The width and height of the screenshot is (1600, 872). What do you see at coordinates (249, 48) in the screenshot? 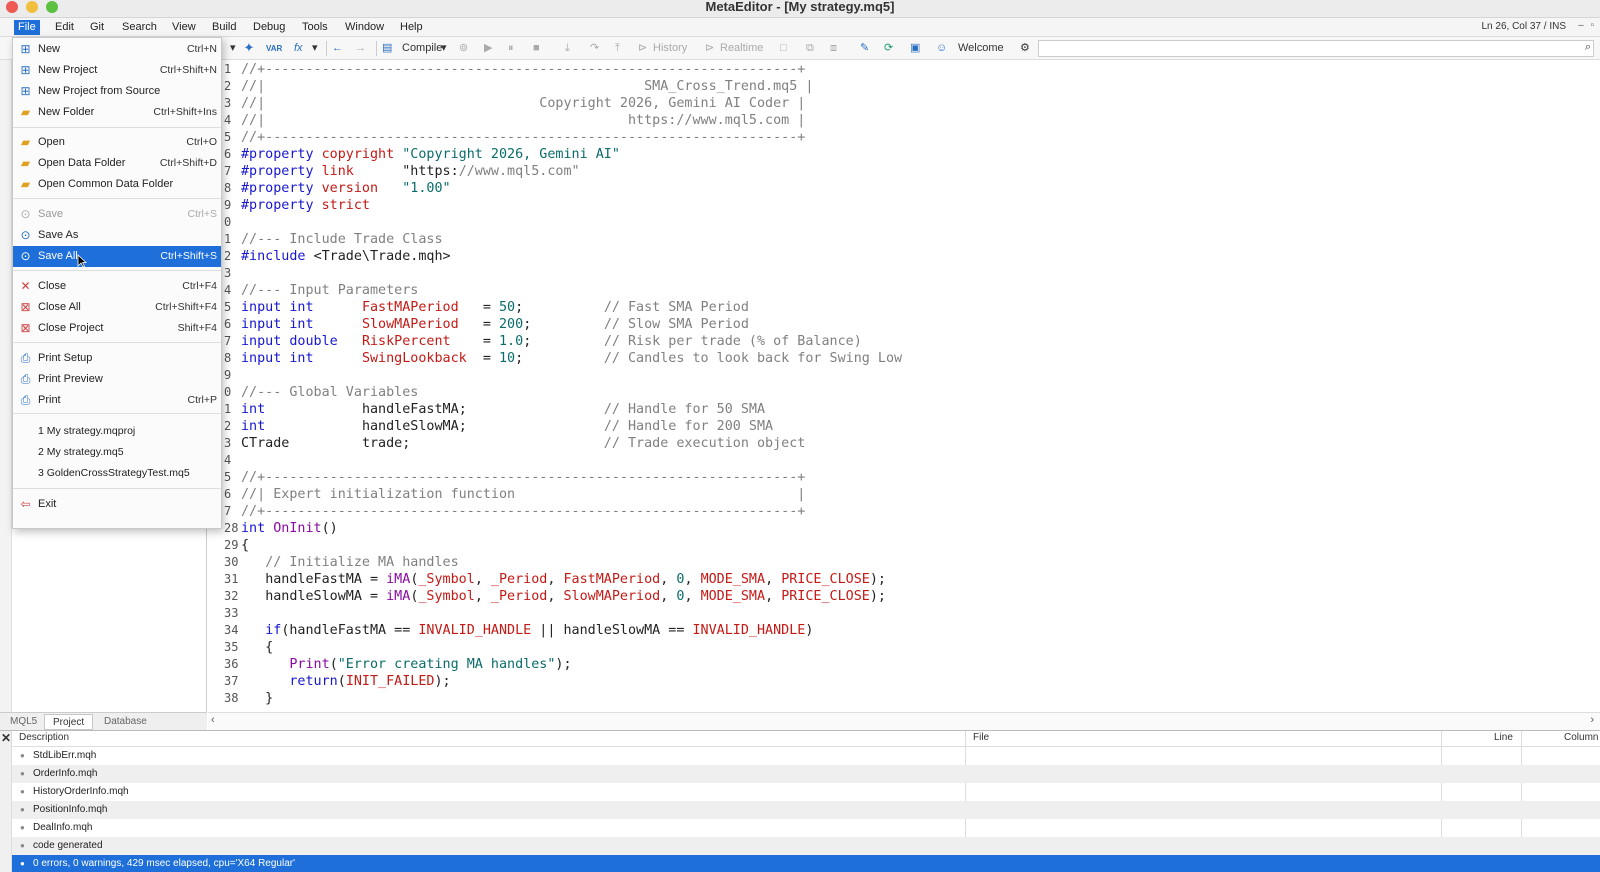
I see `sparkle-icon: ✦` at bounding box center [249, 48].